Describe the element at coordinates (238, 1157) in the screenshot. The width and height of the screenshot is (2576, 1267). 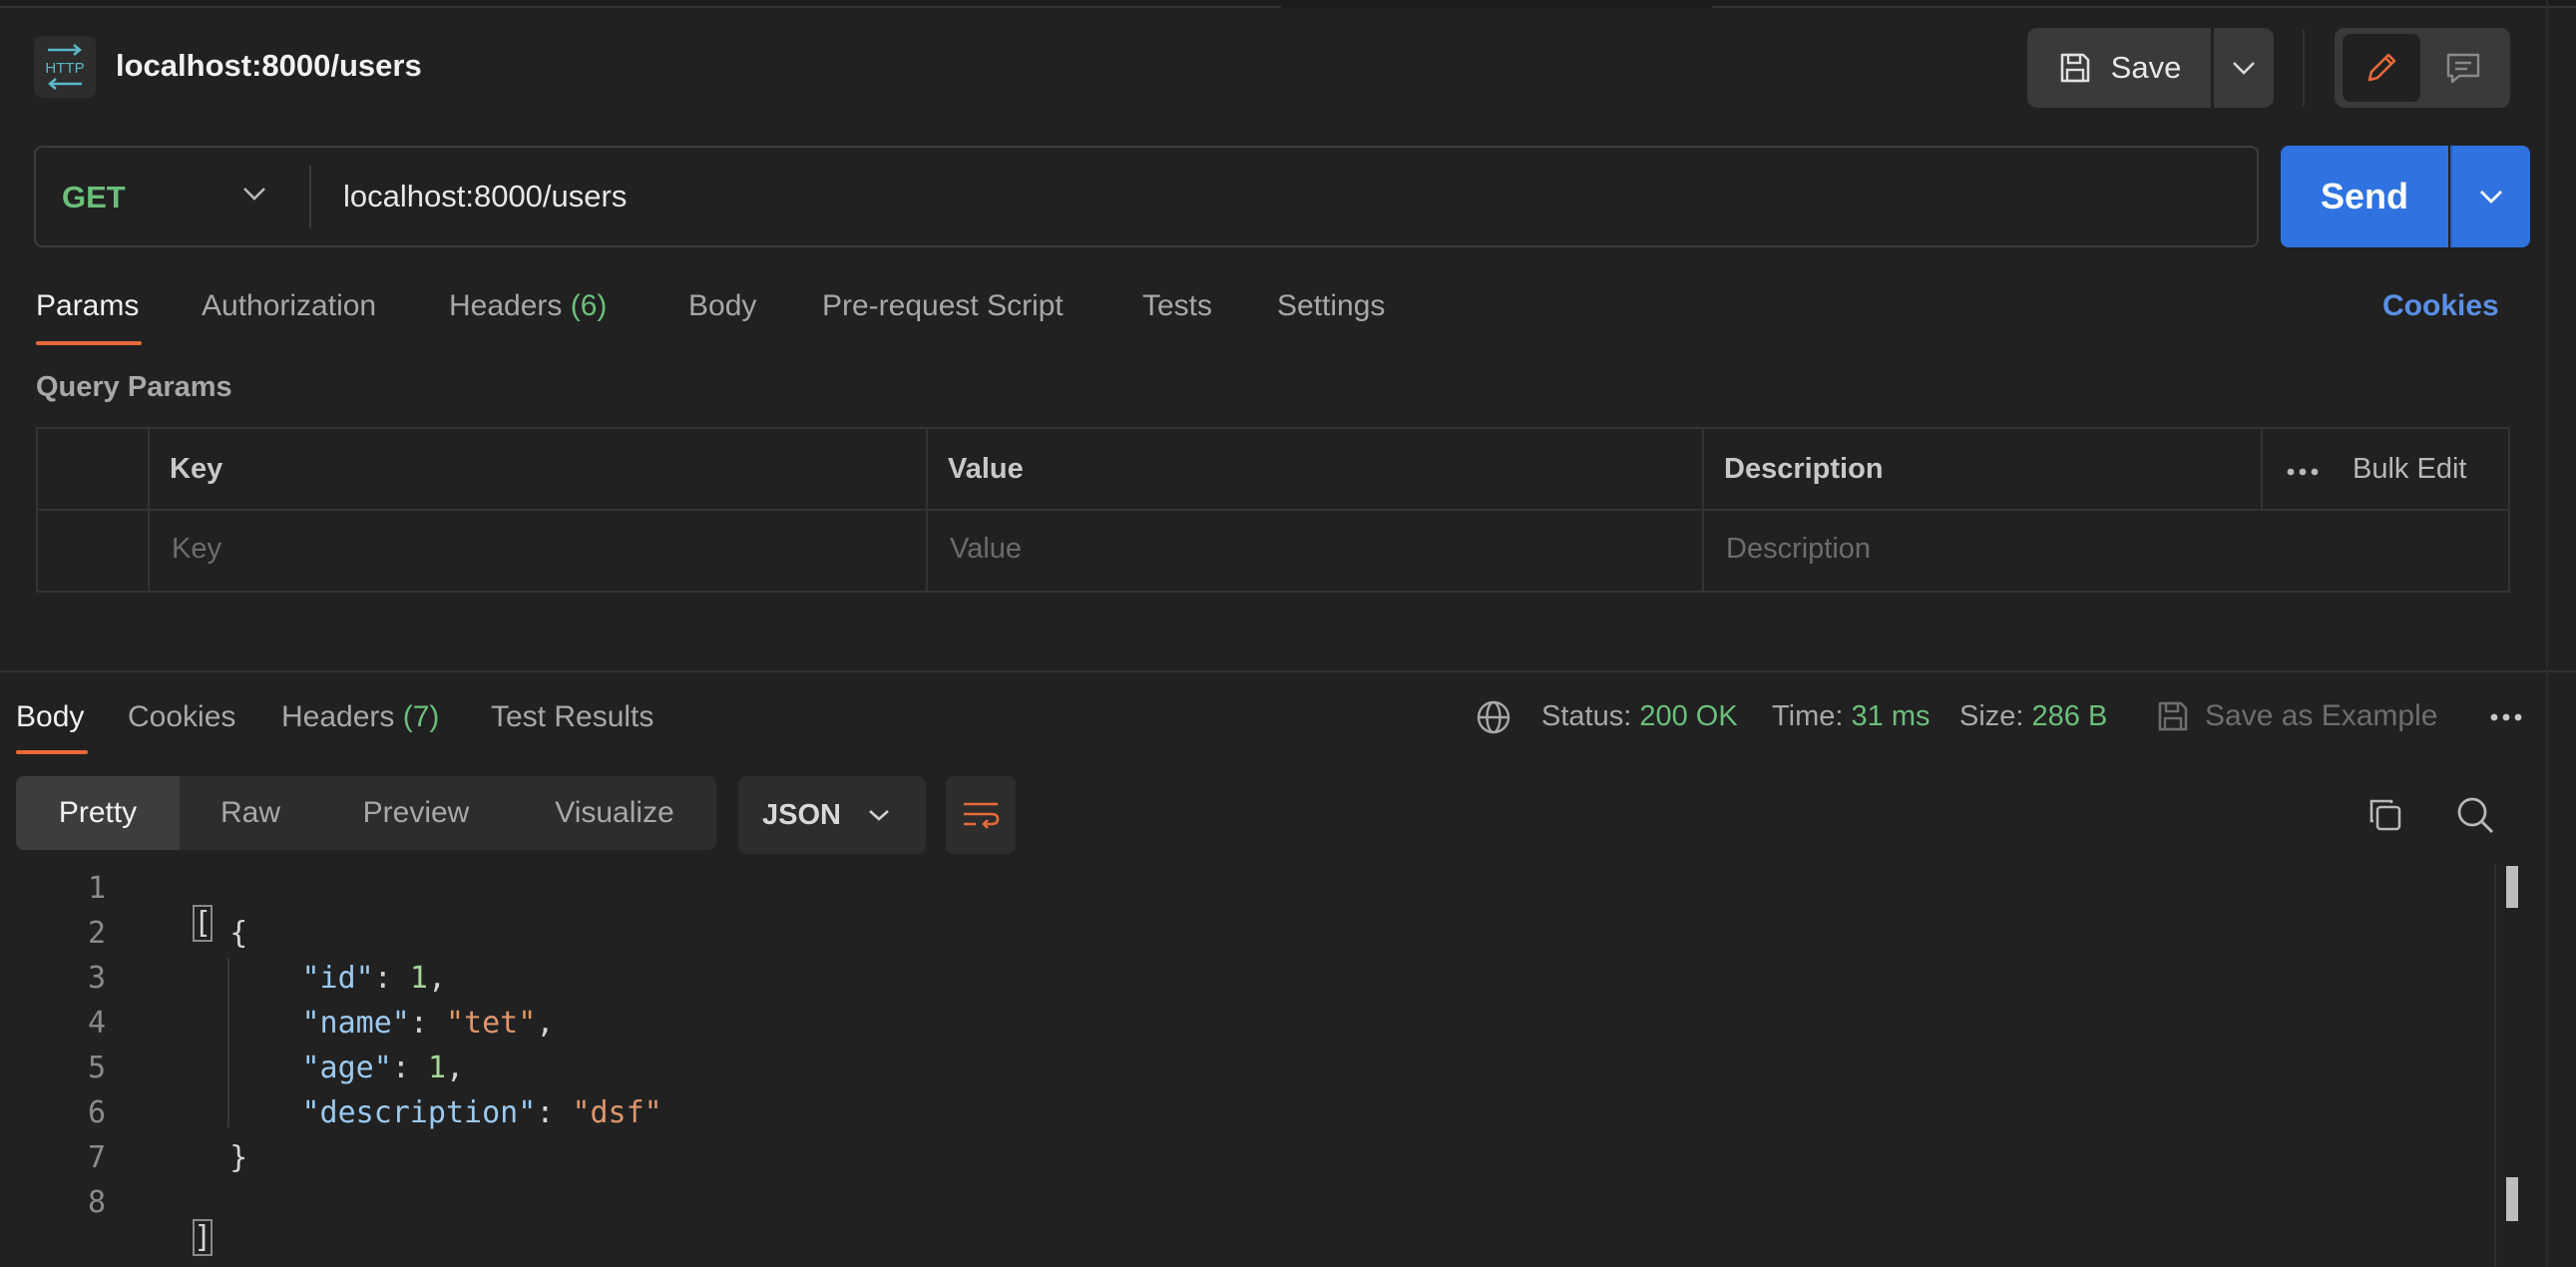
I see `close-brace: }` at that location.